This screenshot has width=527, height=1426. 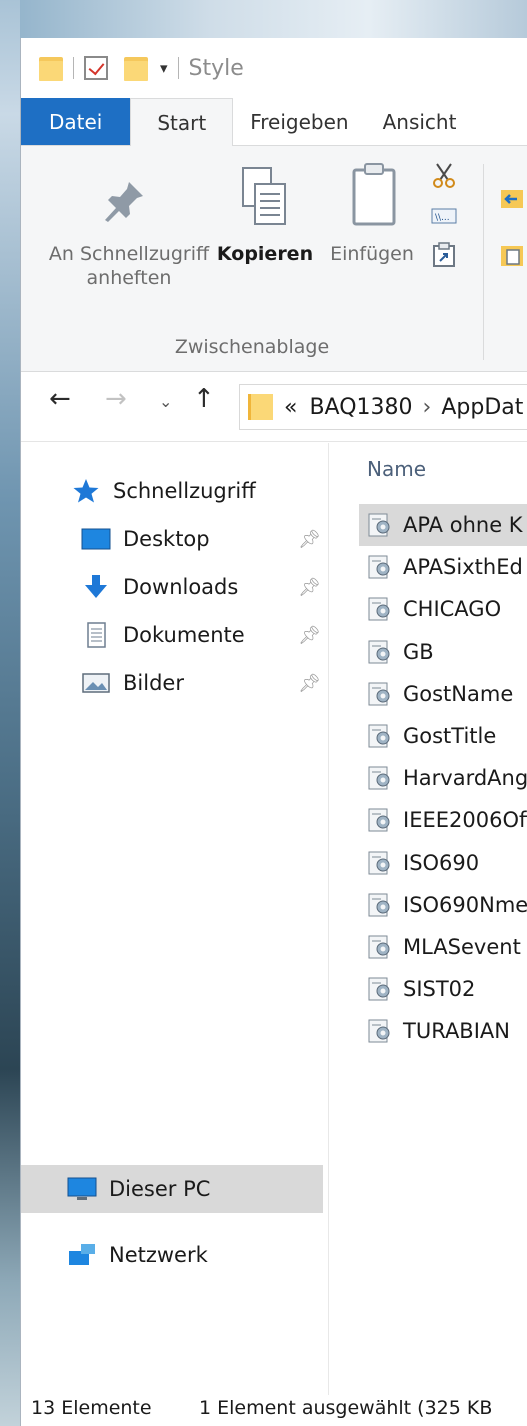 I want to click on file-row: GostName, so click(x=443, y=694).